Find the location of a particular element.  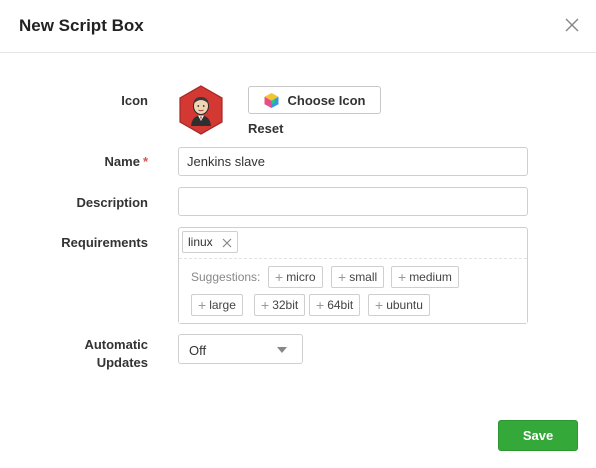

select-value: Off is located at coordinates (198, 350).